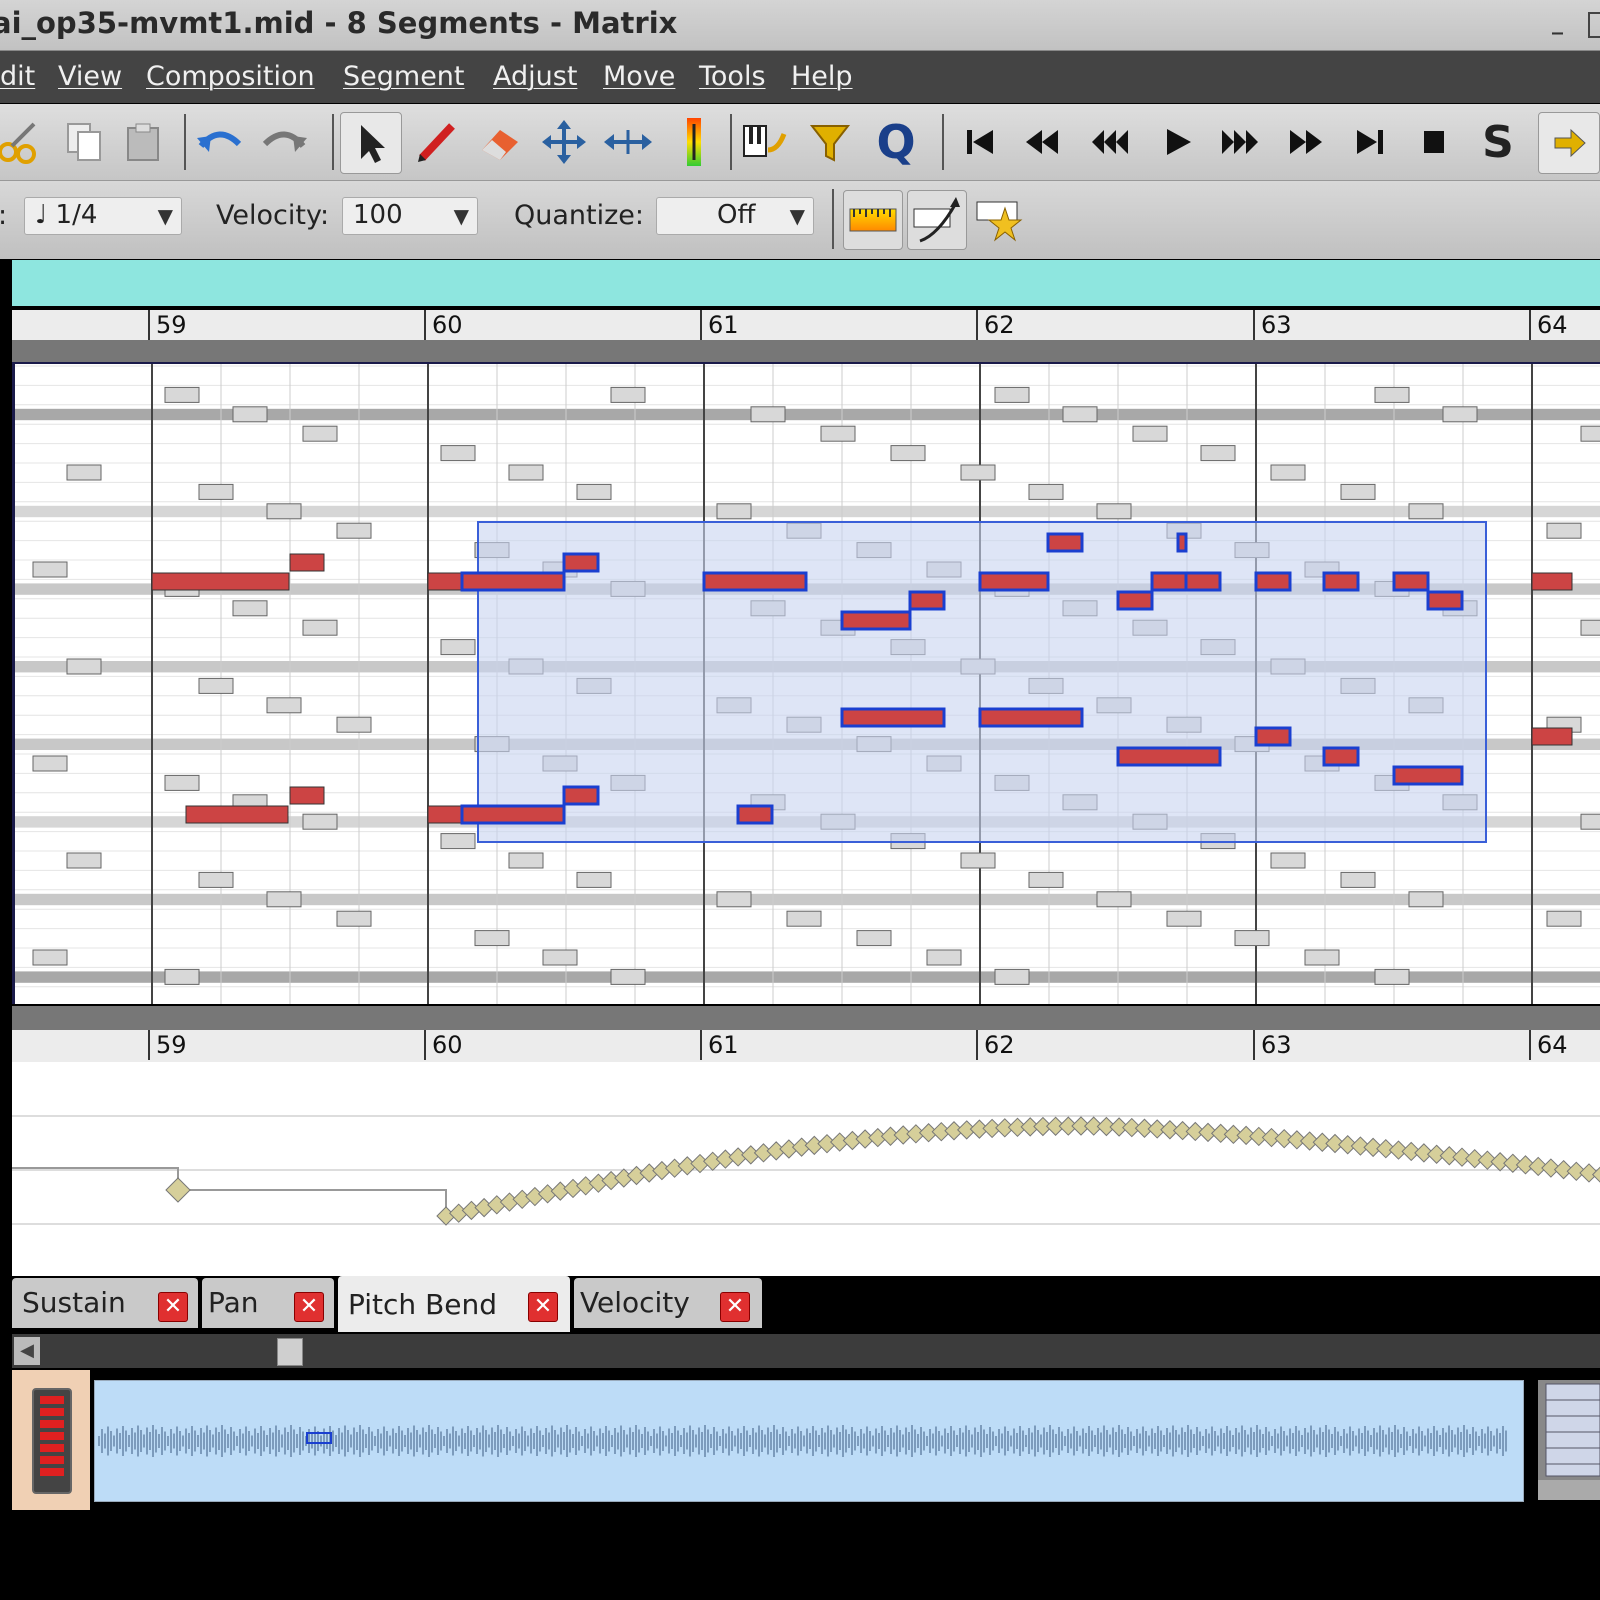 This screenshot has height=1600, width=1600. I want to click on forward-icon, so click(1306, 142).